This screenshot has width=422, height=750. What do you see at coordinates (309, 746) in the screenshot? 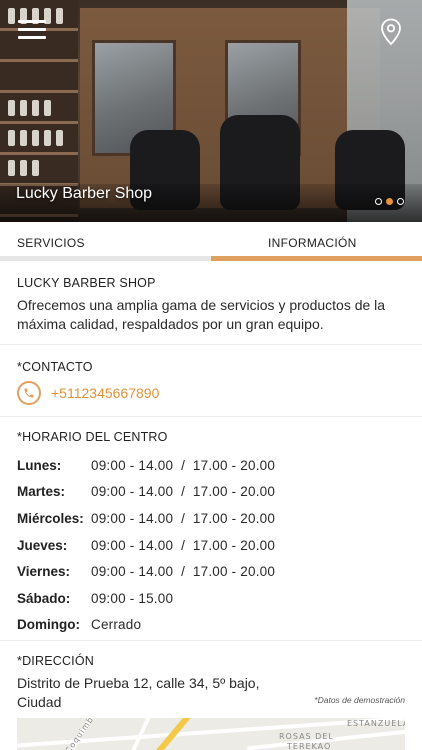
I see `map-label: TEREKAO` at bounding box center [309, 746].